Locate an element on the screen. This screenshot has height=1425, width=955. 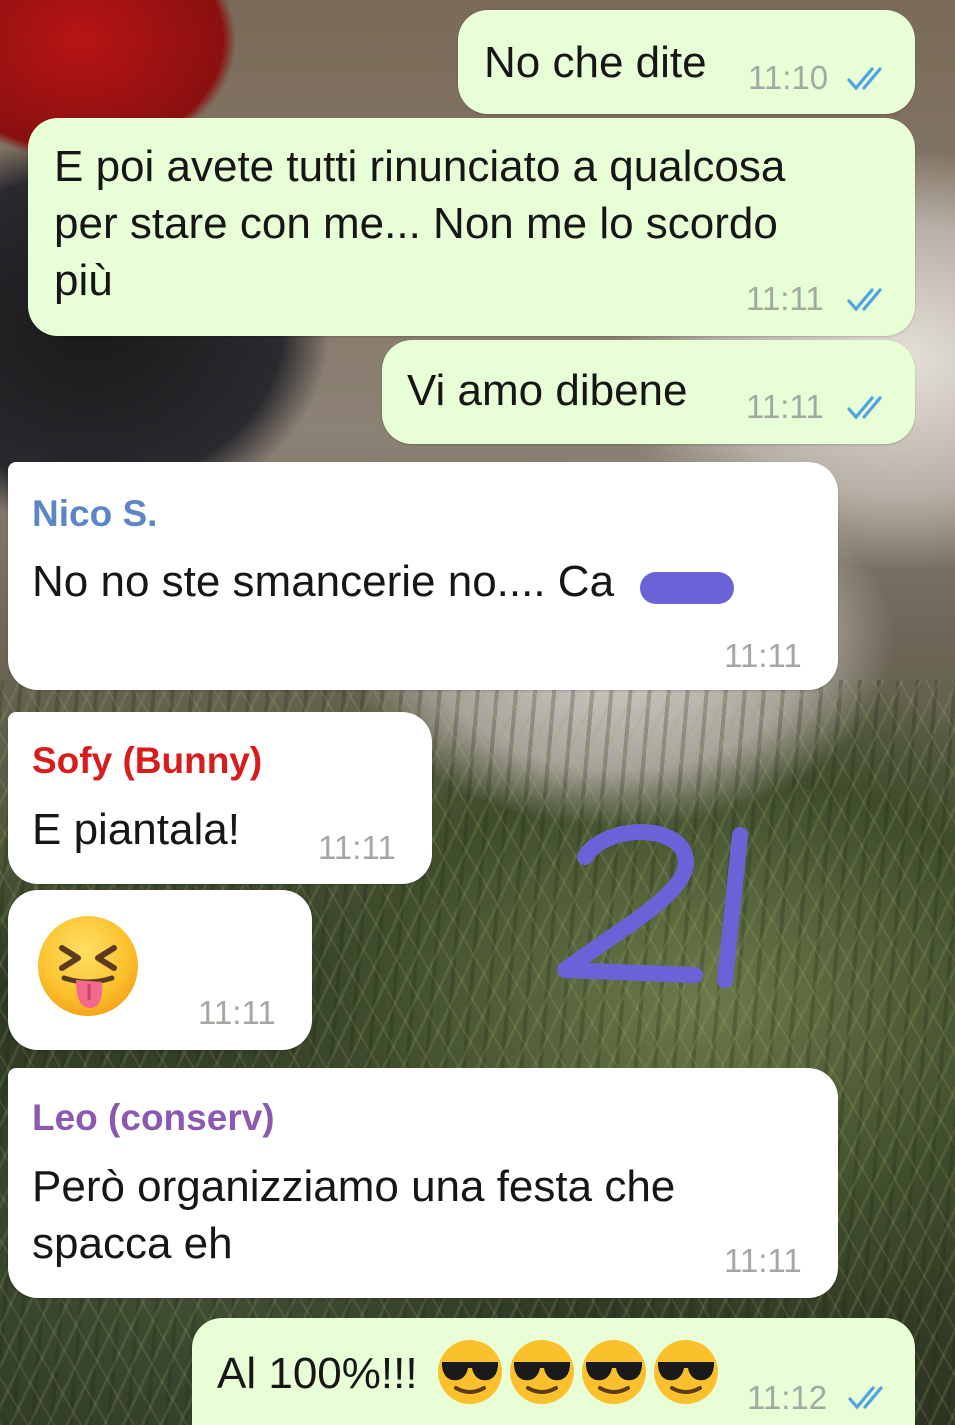
message-bubble-outgoing: Vi amo dibene 11:11 is located at coordinates (648, 392).